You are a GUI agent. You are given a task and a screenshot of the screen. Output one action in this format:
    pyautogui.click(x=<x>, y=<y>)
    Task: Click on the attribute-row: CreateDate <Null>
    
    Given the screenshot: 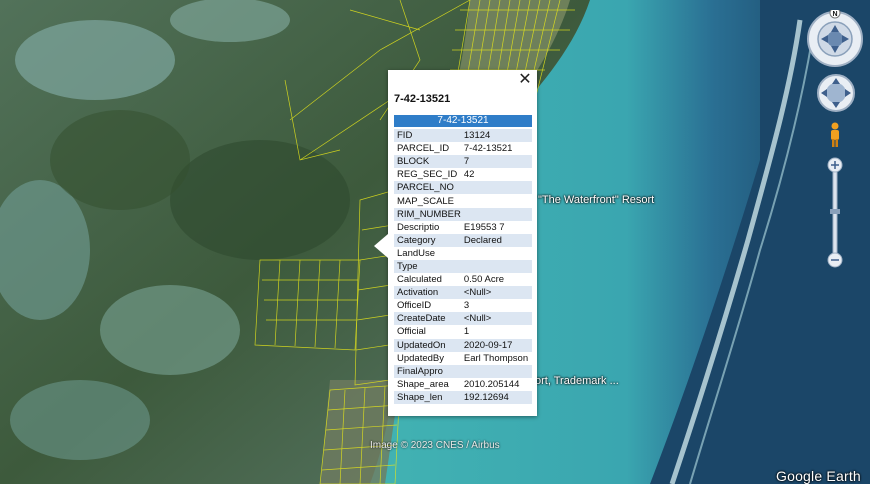 What is the action you would take?
    pyautogui.click(x=463, y=319)
    